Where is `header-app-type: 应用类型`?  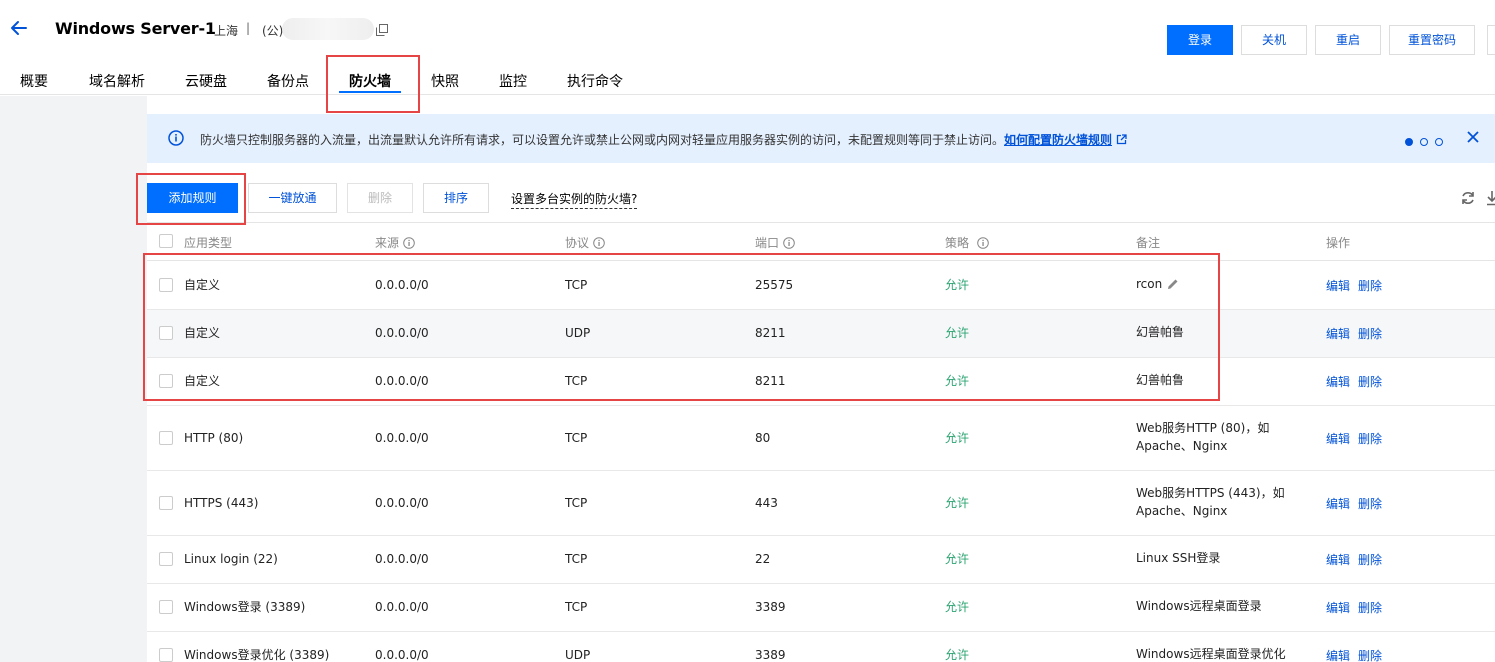
header-app-type: 应用类型 is located at coordinates (208, 243).